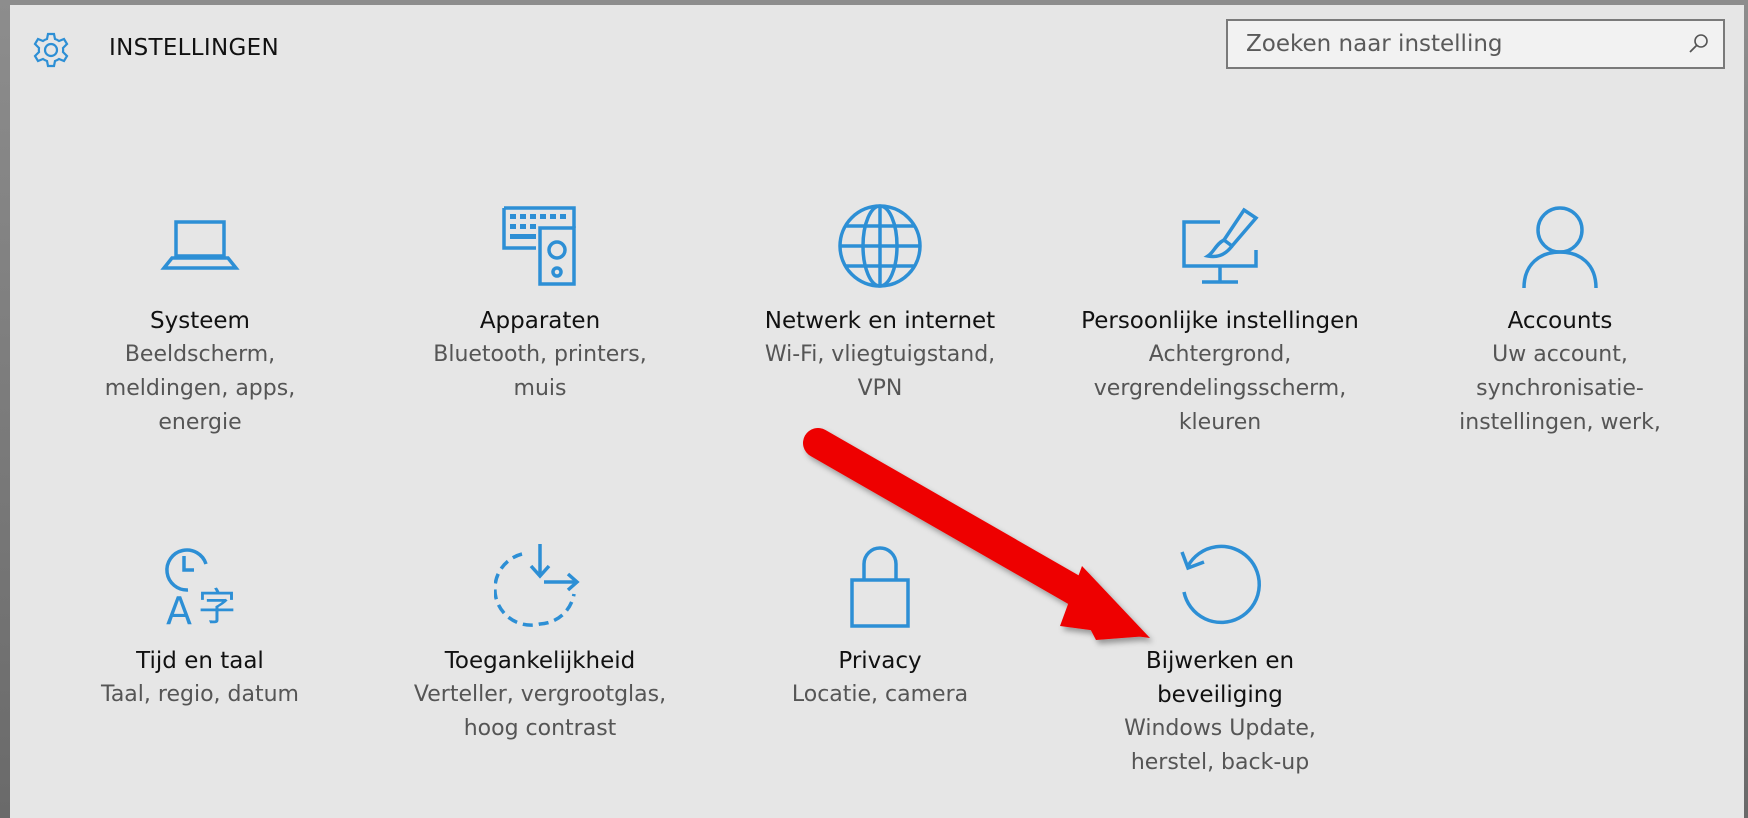 The image size is (1748, 818). Describe the element at coordinates (200, 245) in the screenshot. I see `laptop-icon` at that location.